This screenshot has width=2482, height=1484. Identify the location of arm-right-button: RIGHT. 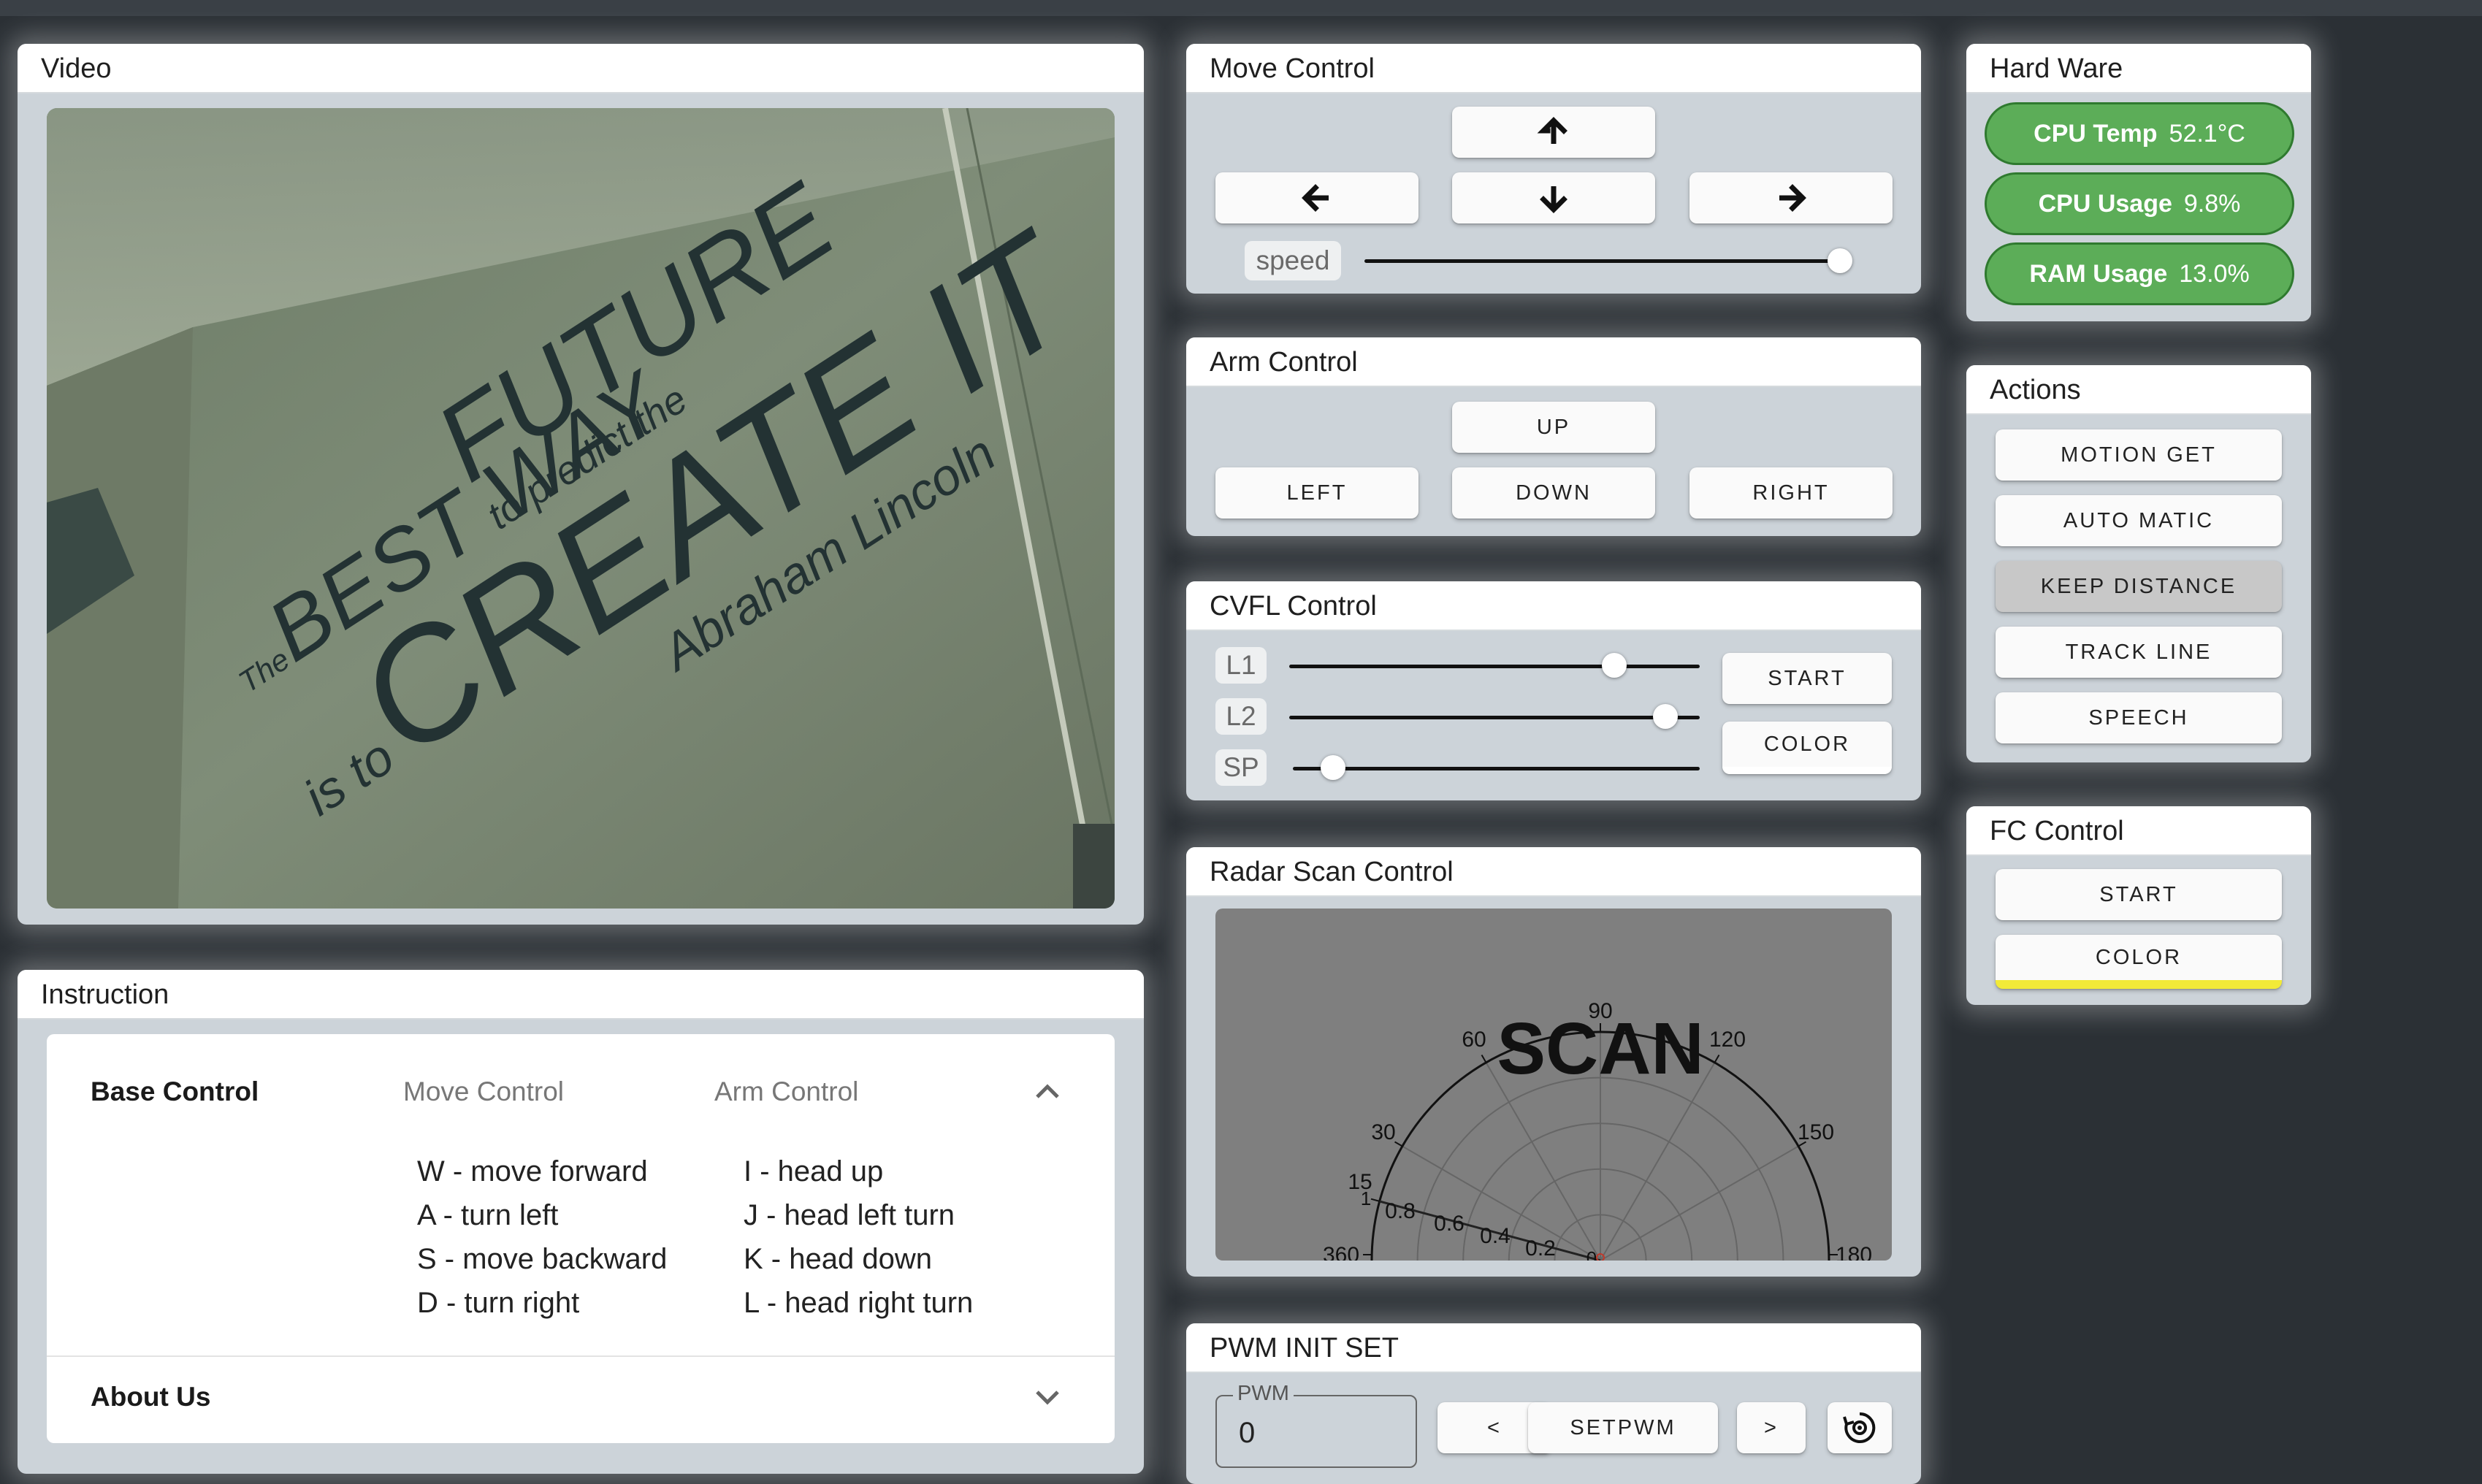
(1791, 493).